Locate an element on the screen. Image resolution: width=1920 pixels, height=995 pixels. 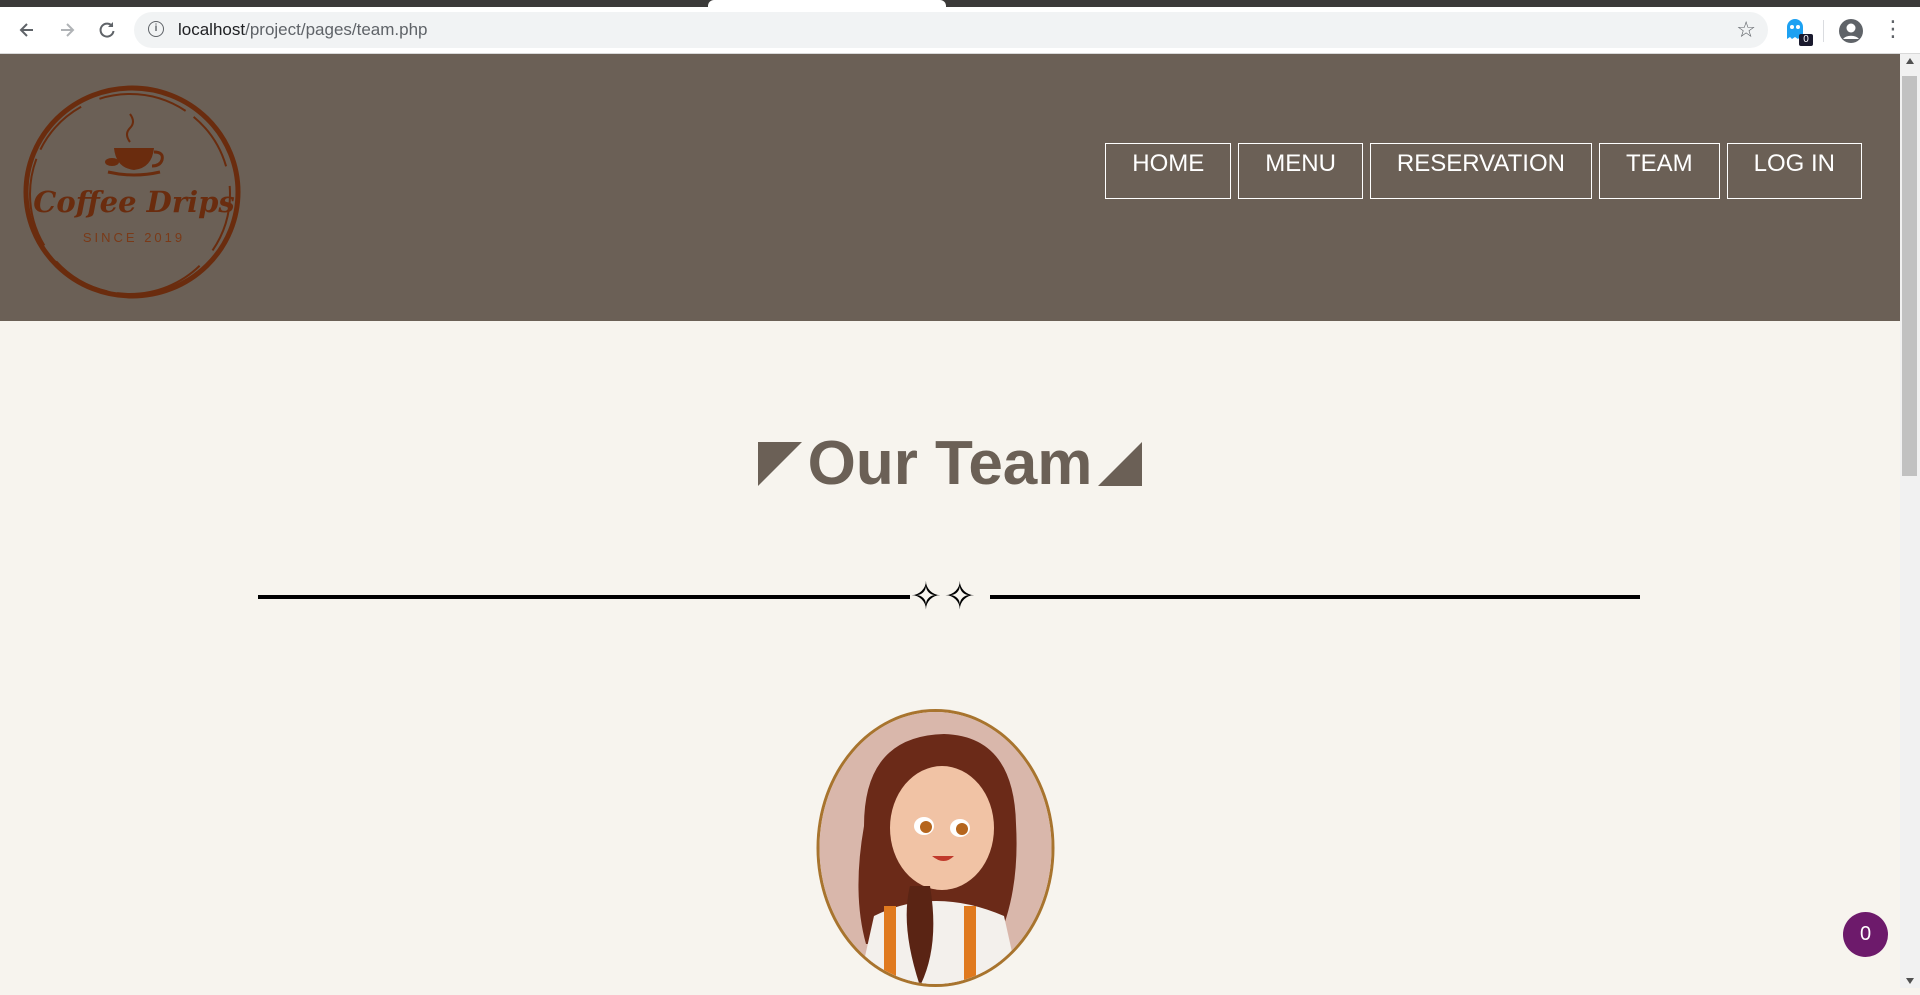
nav-menu-button: MENU is located at coordinates (1300, 171).